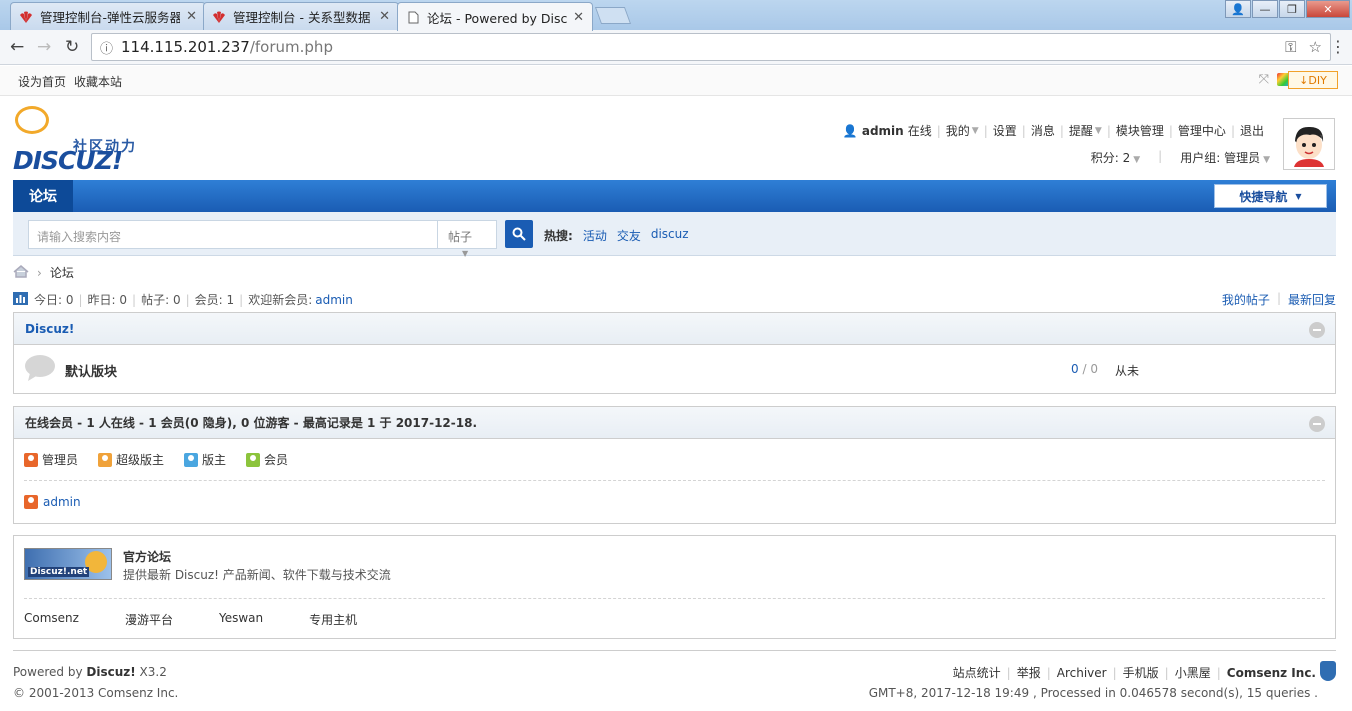 The height and width of the screenshot is (711, 1352). Describe the element at coordinates (1005, 130) in the screenshot. I see `settings-link: 设置` at that location.